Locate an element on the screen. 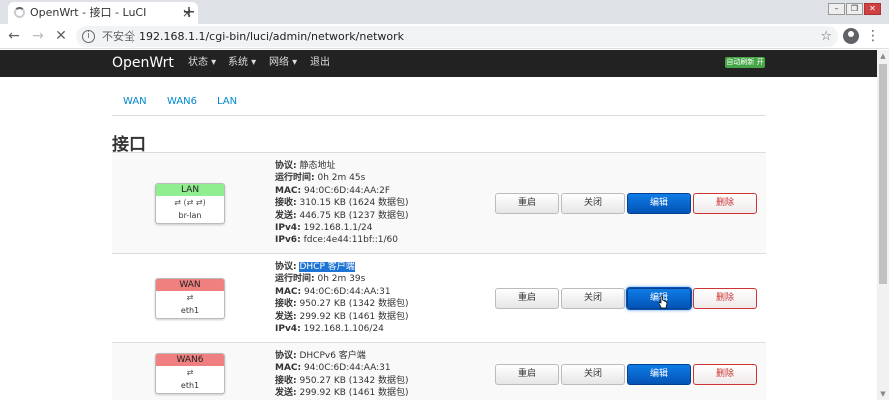 This screenshot has height=400, width=889. network-bridge-icon: ⇄ (⇄ ⇄) is located at coordinates (190, 202).